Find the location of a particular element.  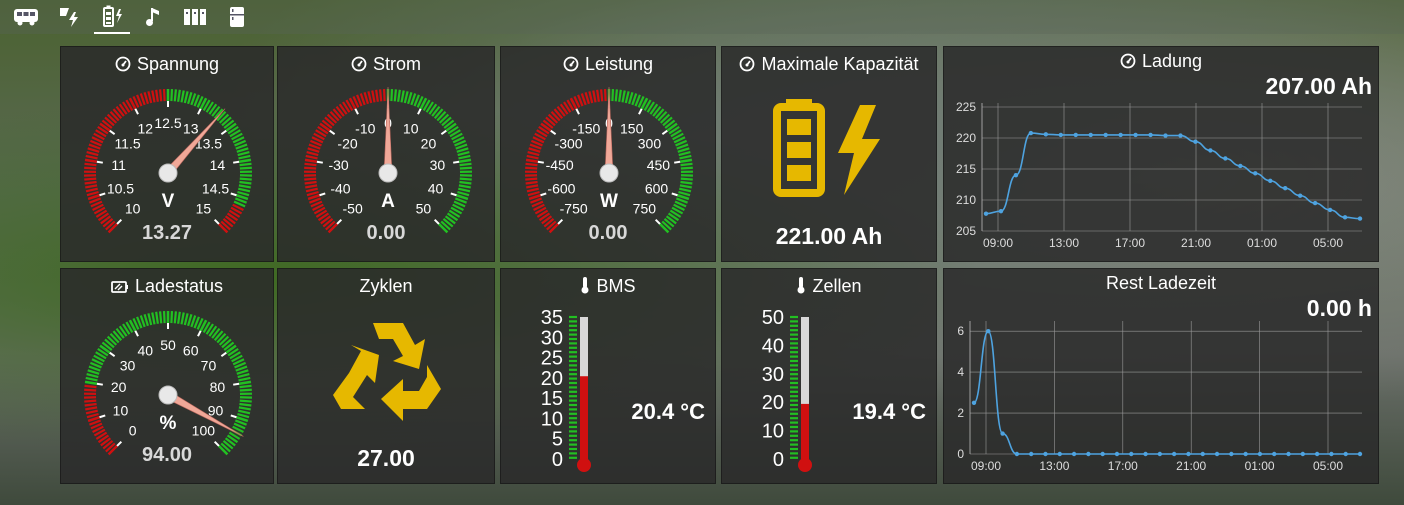

gauge-tick-label: -30 is located at coordinates (338, 165).